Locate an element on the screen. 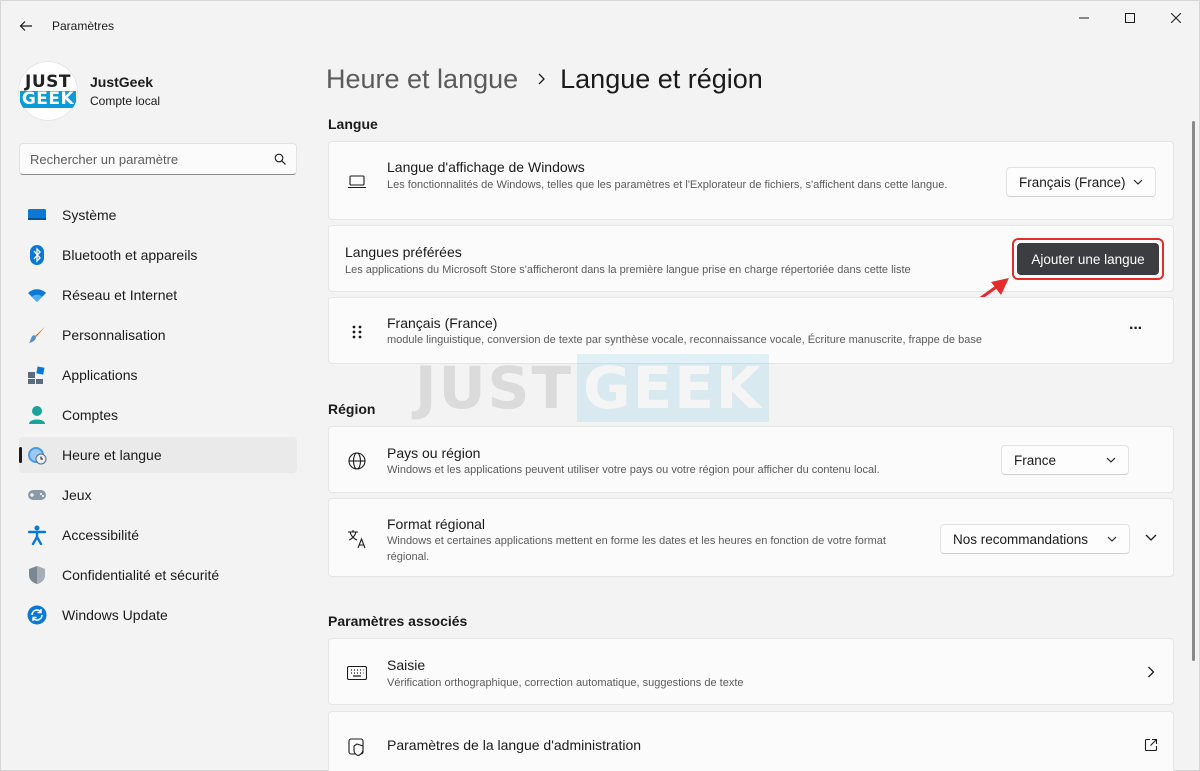  sidebar-item-comptes: Comptes is located at coordinates (158, 415).